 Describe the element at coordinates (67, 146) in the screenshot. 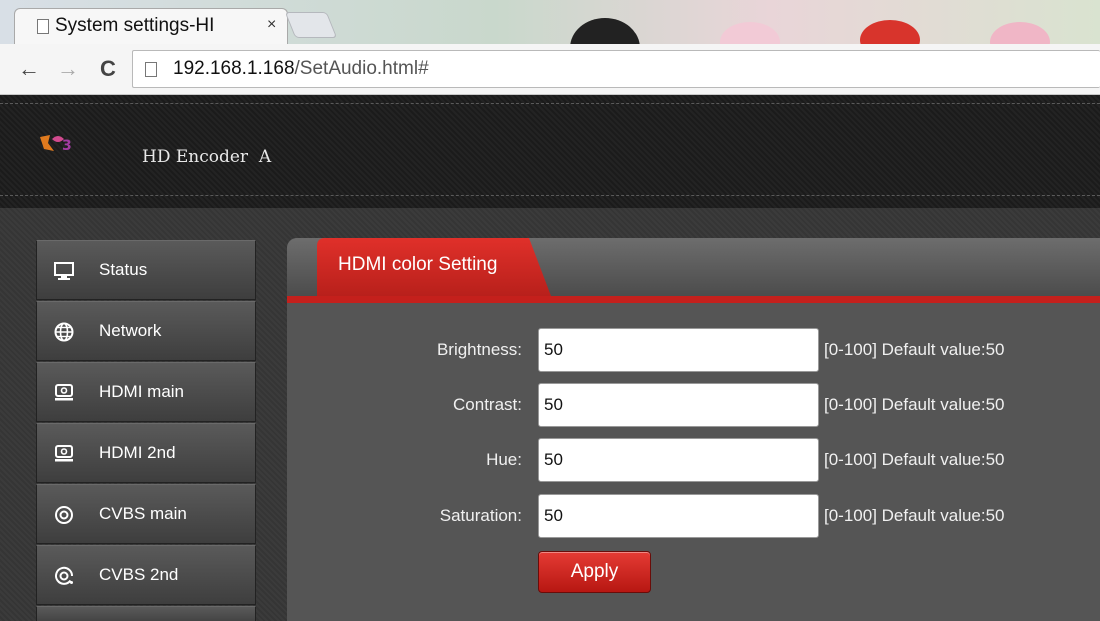

I see `svg-text: 3` at that location.